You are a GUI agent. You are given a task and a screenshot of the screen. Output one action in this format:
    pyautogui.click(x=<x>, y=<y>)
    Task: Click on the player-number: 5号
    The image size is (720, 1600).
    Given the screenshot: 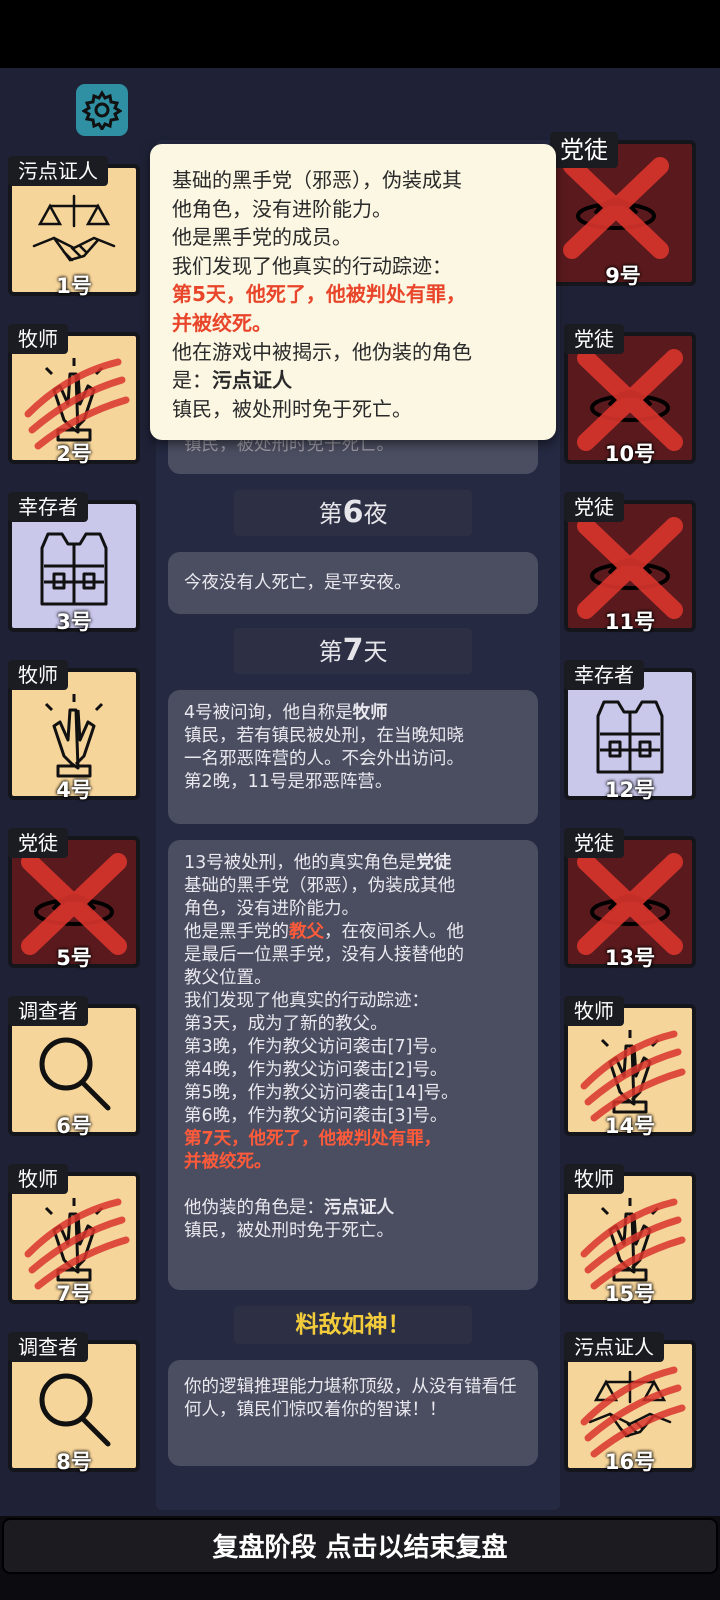 What is the action you would take?
    pyautogui.click(x=74, y=958)
    